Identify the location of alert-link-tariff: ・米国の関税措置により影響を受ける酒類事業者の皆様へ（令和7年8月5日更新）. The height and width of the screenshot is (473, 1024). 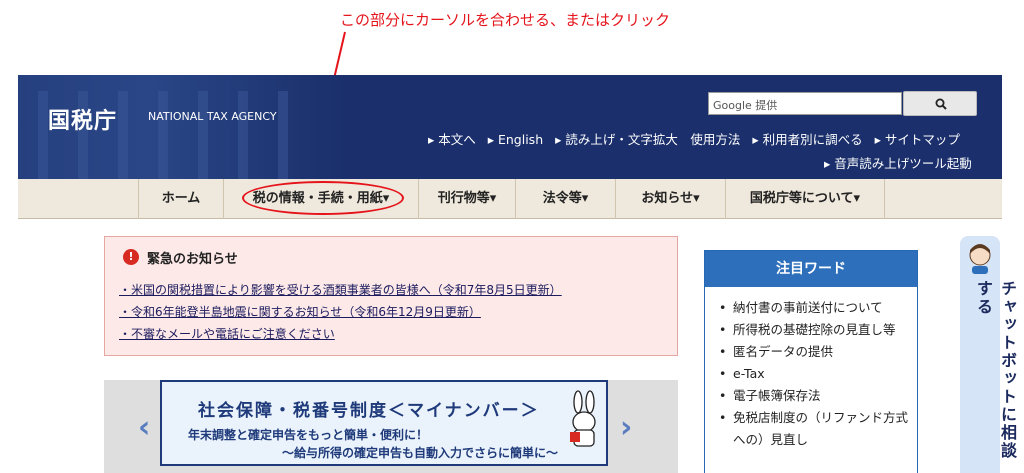
(340, 289).